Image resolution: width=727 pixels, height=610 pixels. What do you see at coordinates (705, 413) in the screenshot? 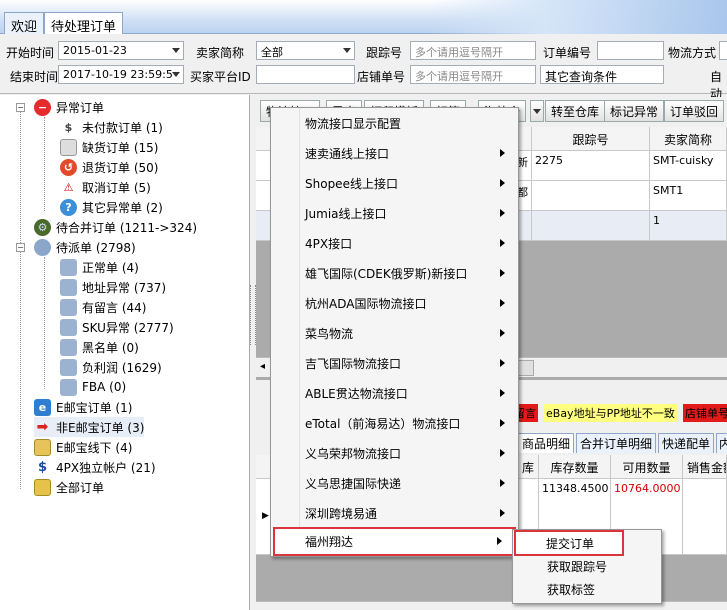
I see `warning-badge-store-order: 店铺单号` at bounding box center [705, 413].